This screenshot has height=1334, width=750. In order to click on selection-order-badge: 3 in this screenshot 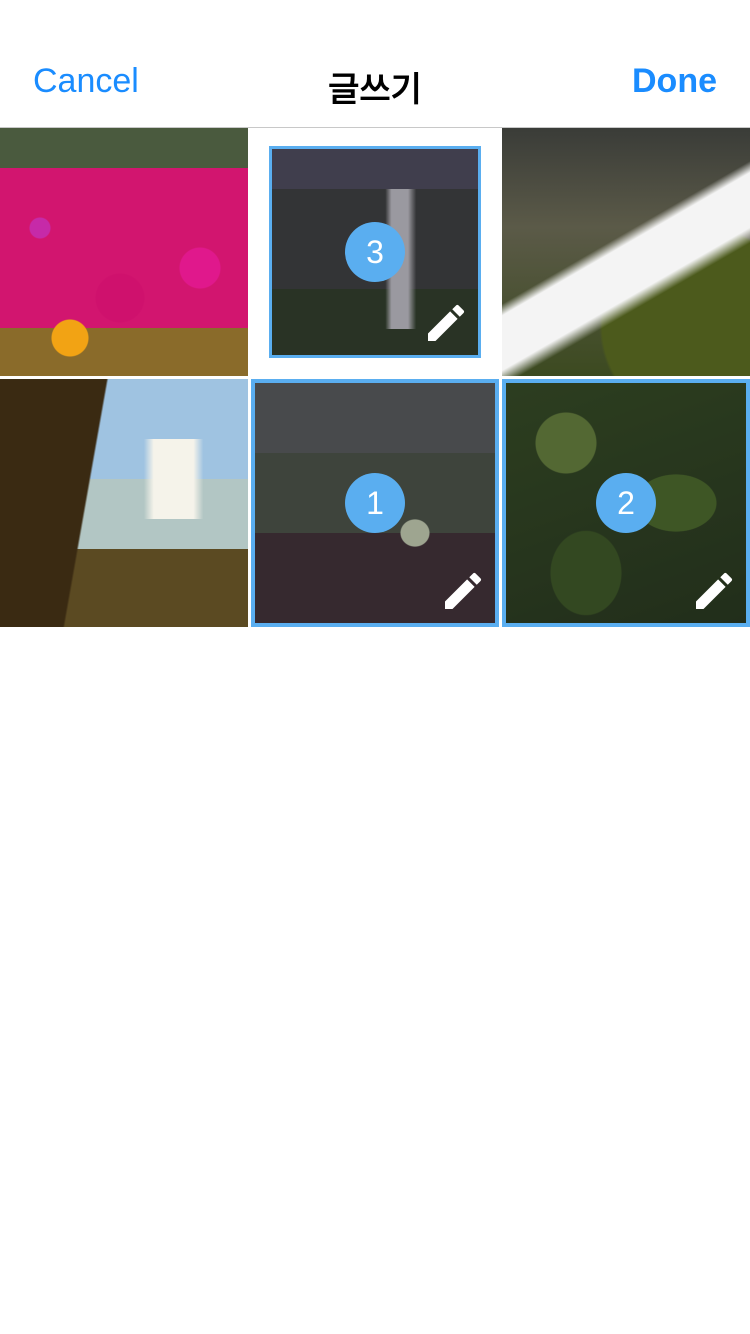, I will do `click(375, 252)`.